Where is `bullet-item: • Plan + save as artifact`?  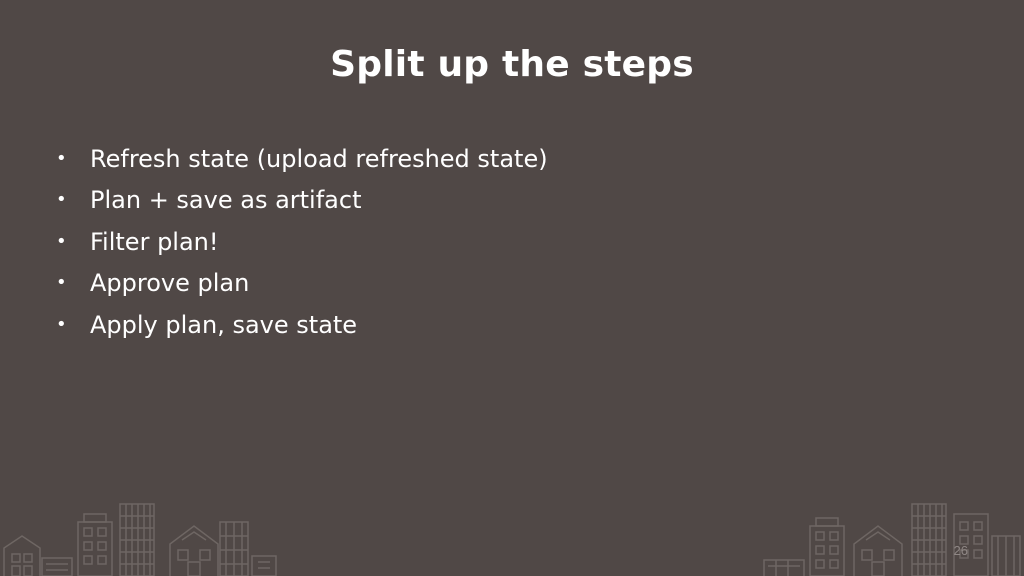
bullet-item: • Plan + save as artifact is located at coordinates (302, 201).